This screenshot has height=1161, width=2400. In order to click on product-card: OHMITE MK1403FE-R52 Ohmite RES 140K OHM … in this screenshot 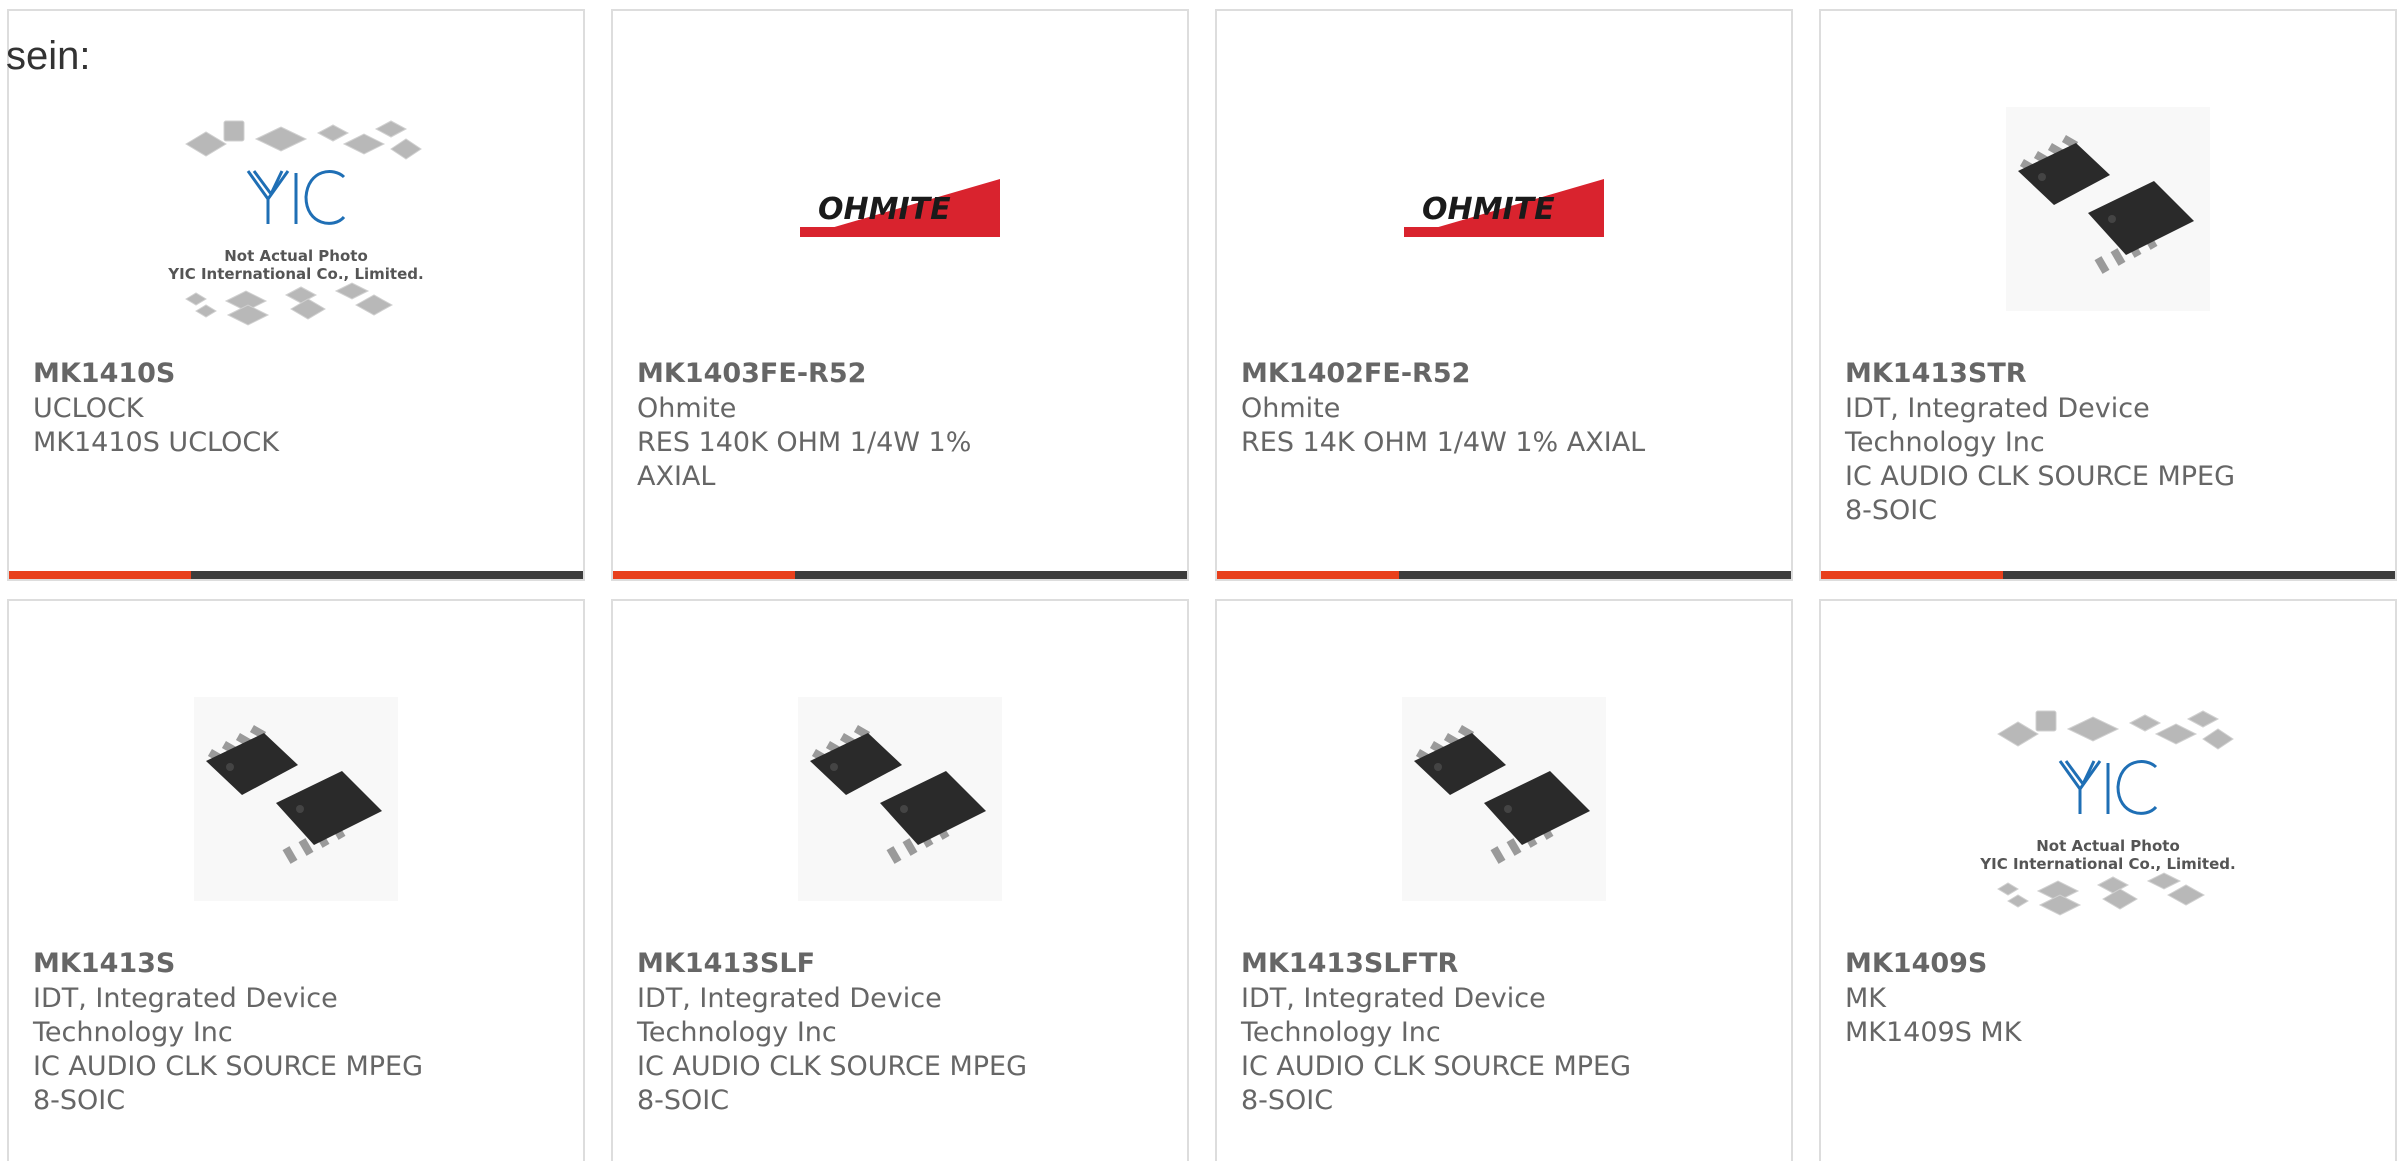, I will do `click(900, 295)`.